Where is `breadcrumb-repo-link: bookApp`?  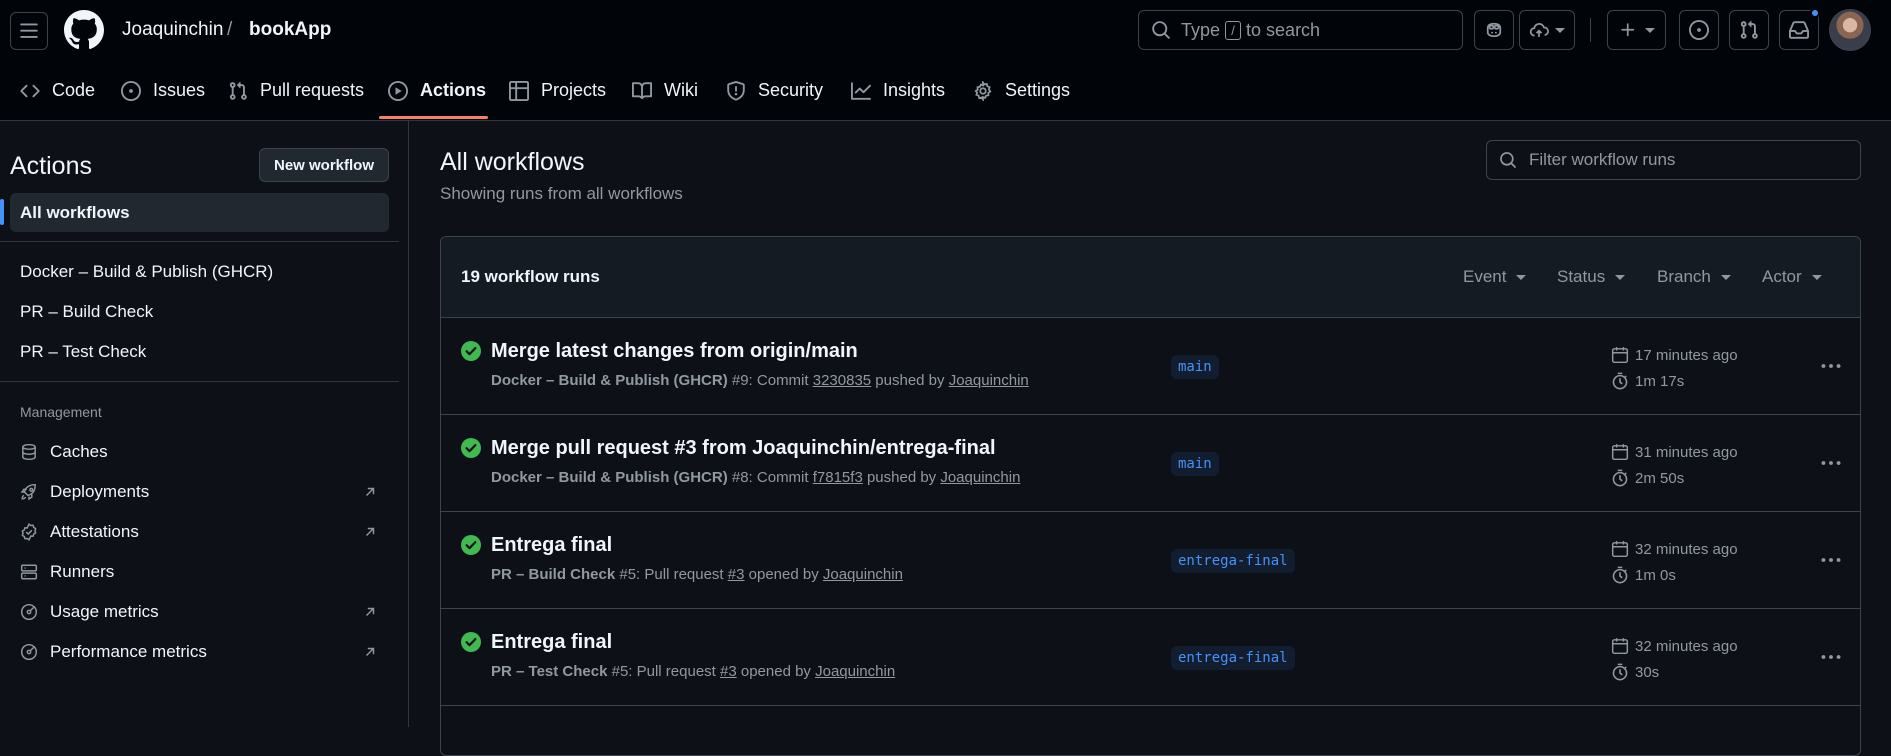 breadcrumb-repo-link: bookApp is located at coordinates (290, 30).